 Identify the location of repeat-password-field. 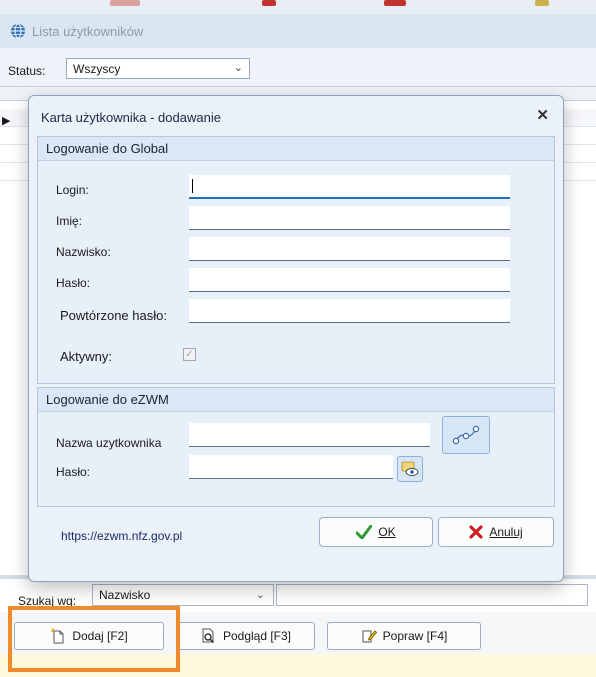
(349, 311).